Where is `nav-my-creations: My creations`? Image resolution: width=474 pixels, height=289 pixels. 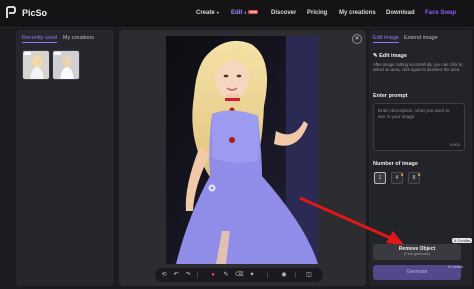 nav-my-creations: My creations is located at coordinates (357, 13).